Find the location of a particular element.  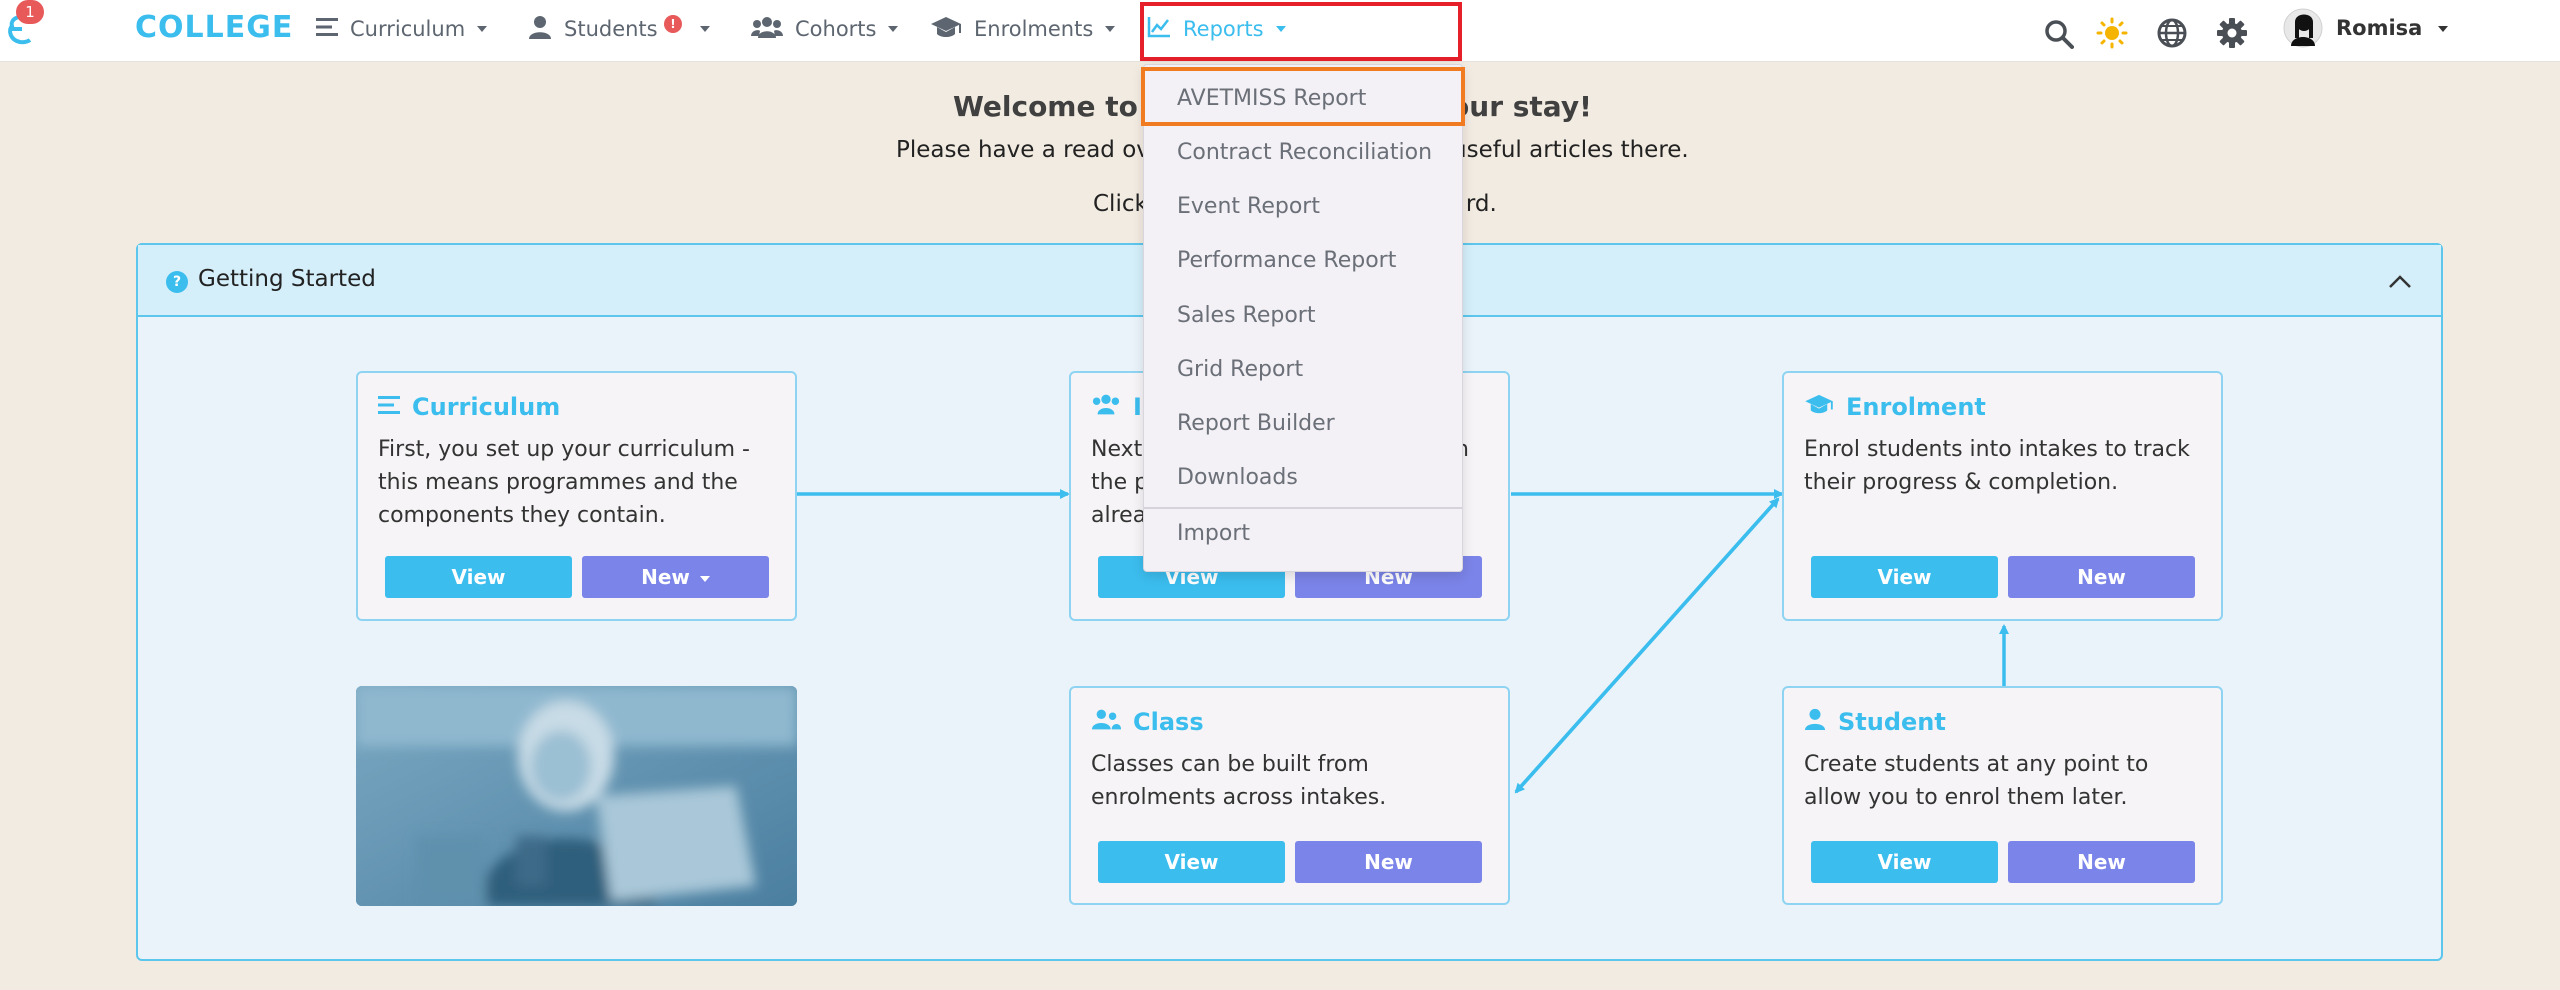

student-new-button: New is located at coordinates (2101, 862).